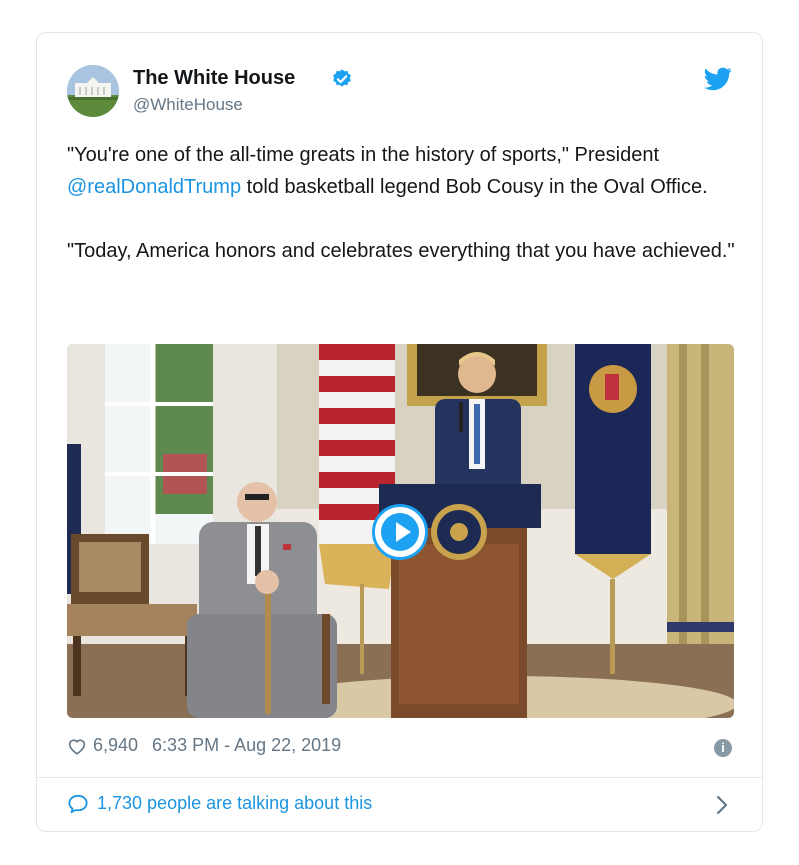 Image resolution: width=799 pixels, height=865 pixels. I want to click on speech-bubble-icon, so click(78, 803).